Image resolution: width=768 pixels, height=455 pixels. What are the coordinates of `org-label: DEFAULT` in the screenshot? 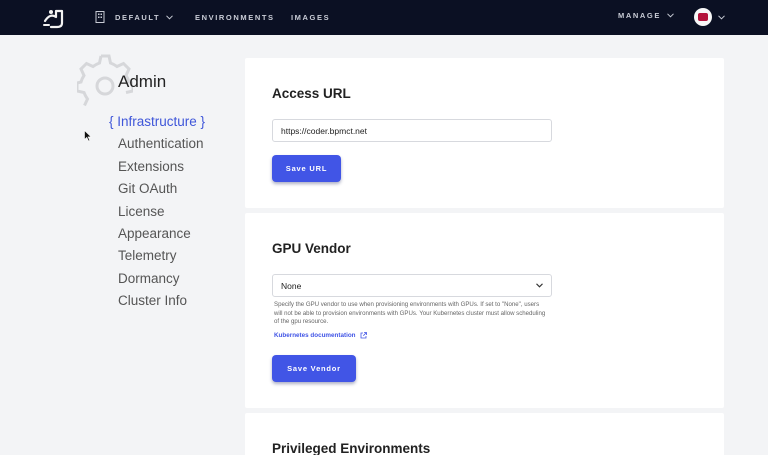 It's located at (138, 17).